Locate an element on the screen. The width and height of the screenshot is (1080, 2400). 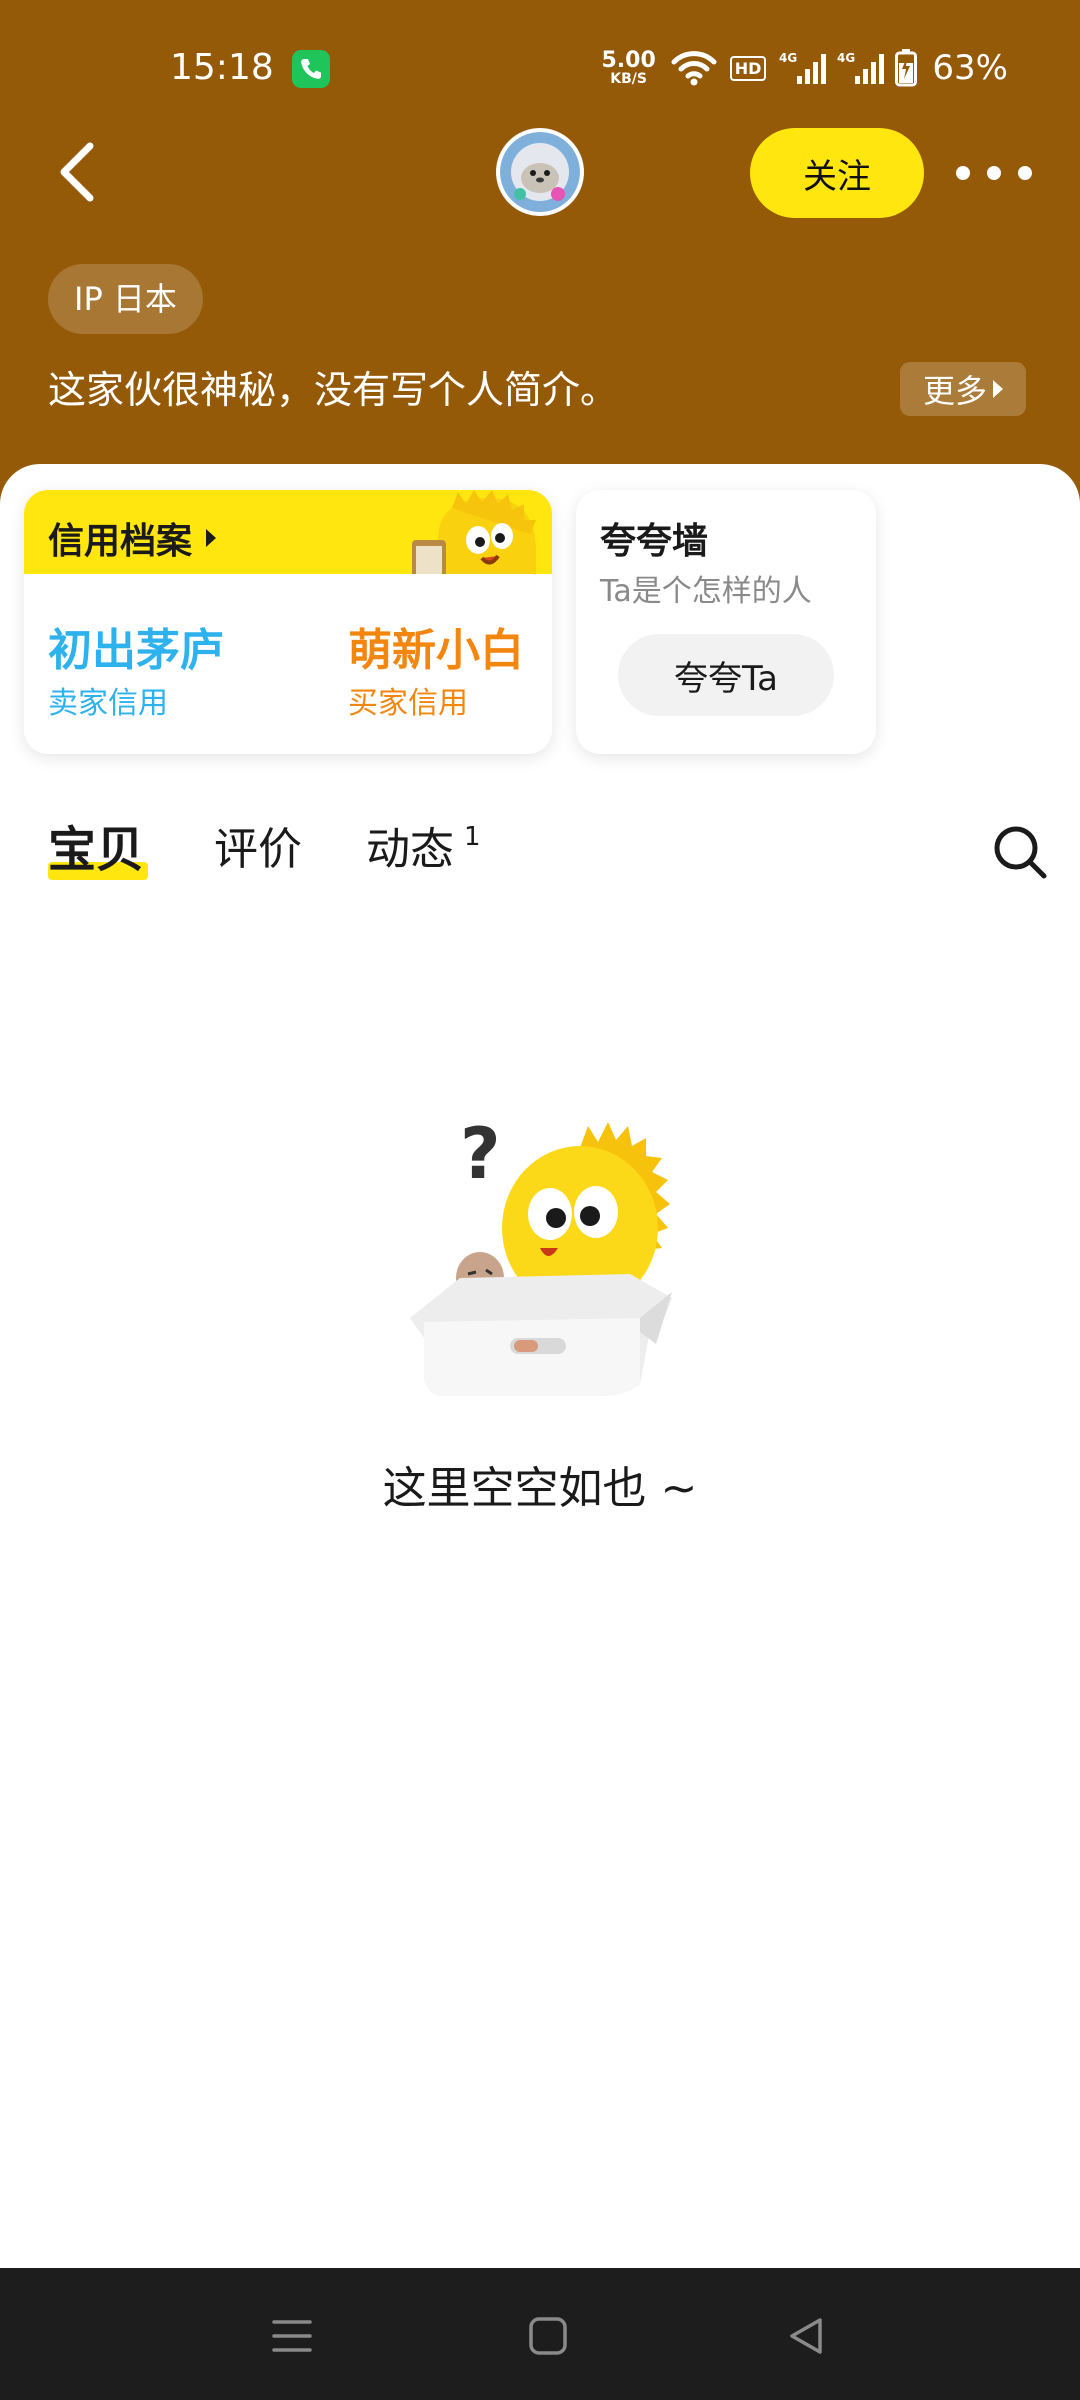
network-speed: 5.00 KB/S is located at coordinates (628, 67).